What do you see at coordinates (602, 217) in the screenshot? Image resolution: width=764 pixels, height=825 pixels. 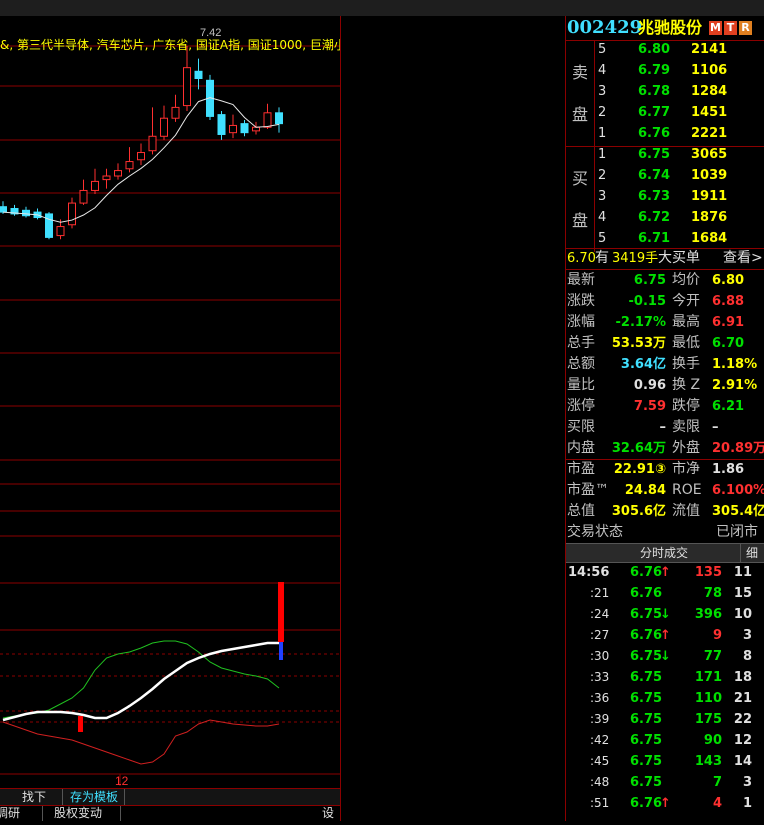 I see `level-number: 4` at bounding box center [602, 217].